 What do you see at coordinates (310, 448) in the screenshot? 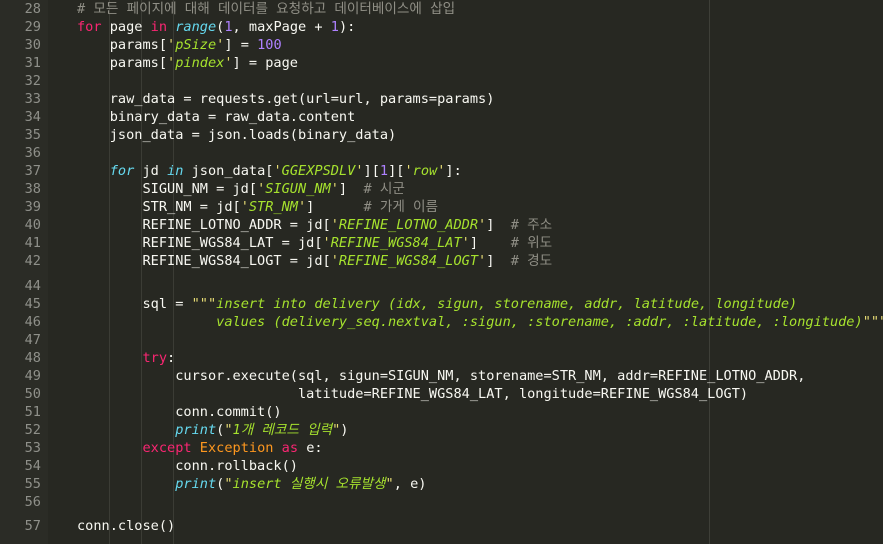
I see `code-token: e:` at bounding box center [310, 448].